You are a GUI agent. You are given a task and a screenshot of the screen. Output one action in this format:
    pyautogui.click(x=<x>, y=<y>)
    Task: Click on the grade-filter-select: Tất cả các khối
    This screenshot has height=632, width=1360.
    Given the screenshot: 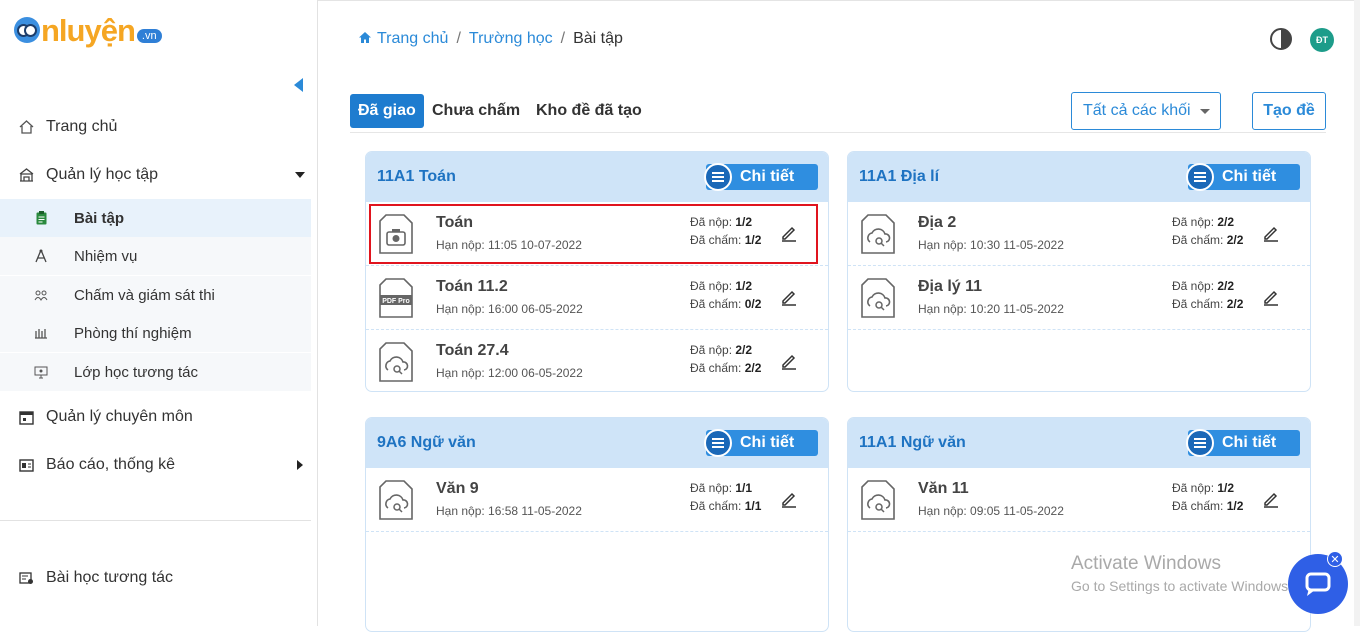 What is the action you would take?
    pyautogui.click(x=1146, y=111)
    